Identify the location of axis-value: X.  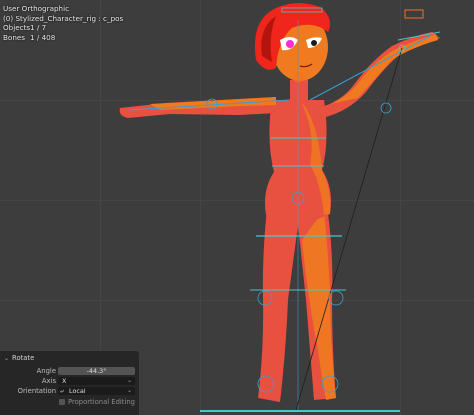
(64, 381).